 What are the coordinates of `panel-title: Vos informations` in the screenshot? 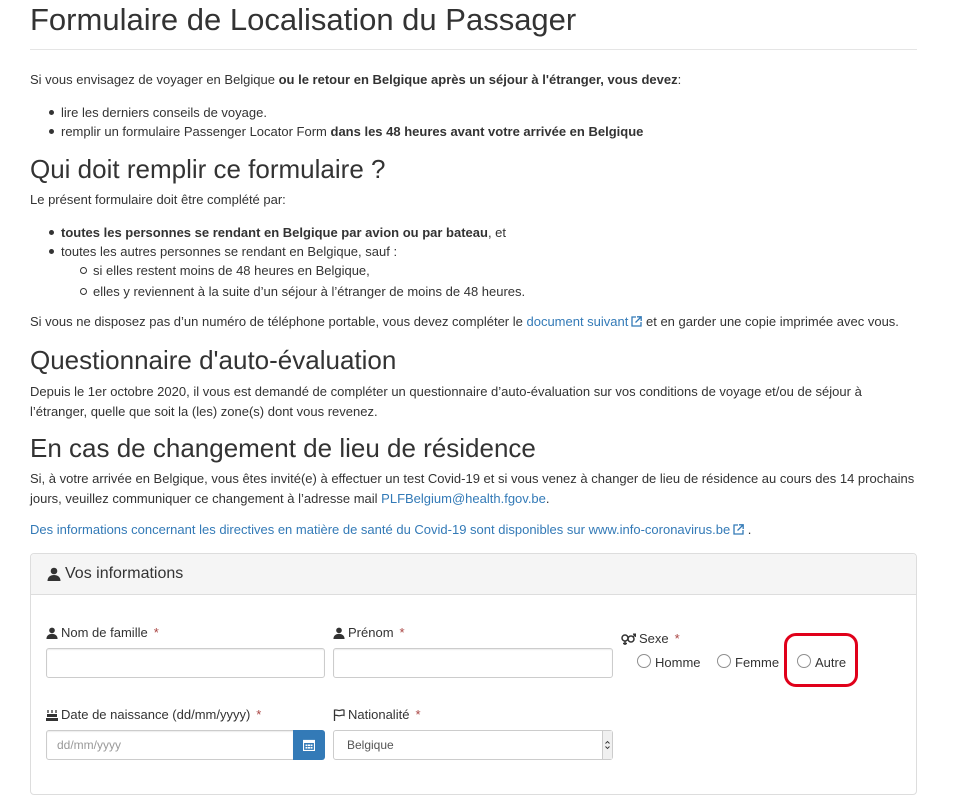 It's located at (115, 574).